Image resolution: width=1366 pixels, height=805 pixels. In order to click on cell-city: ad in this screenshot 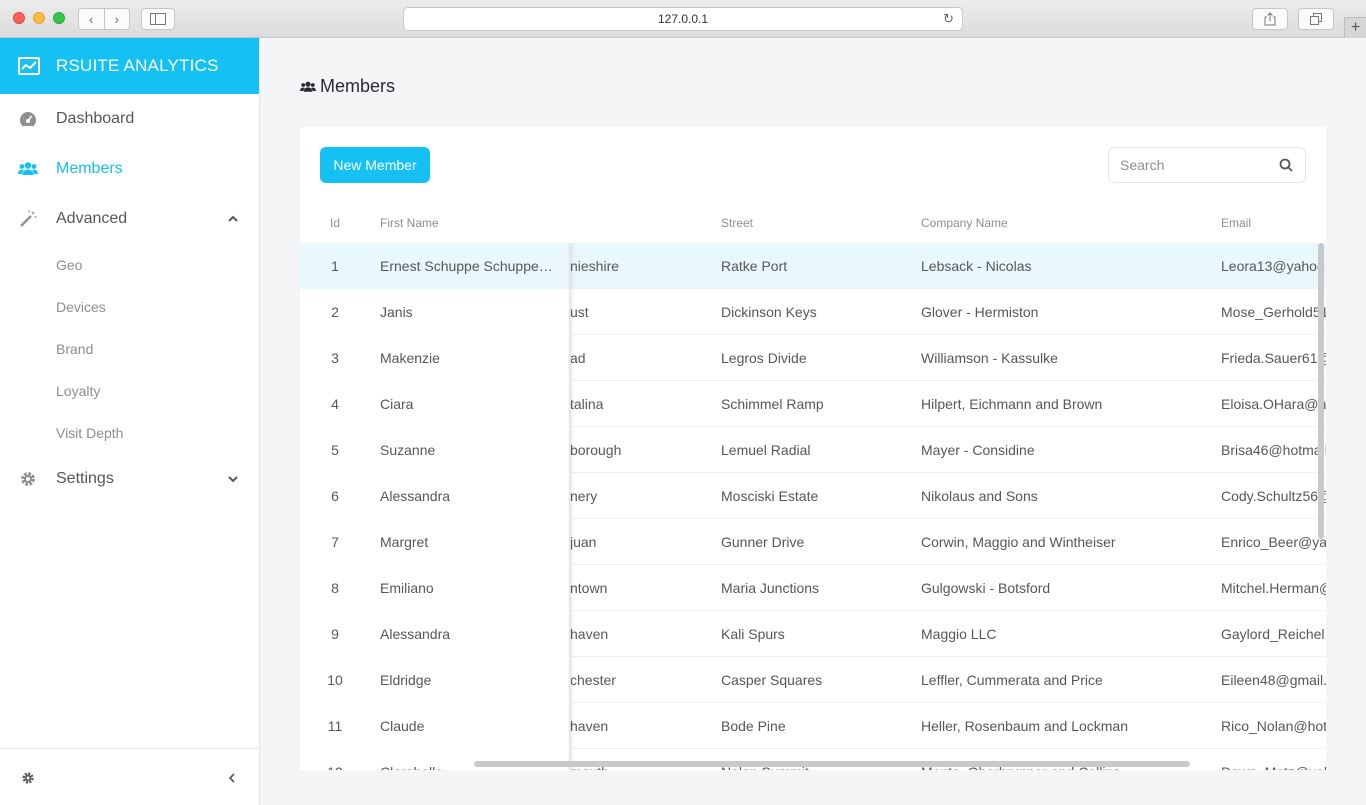, I will do `click(578, 358)`.